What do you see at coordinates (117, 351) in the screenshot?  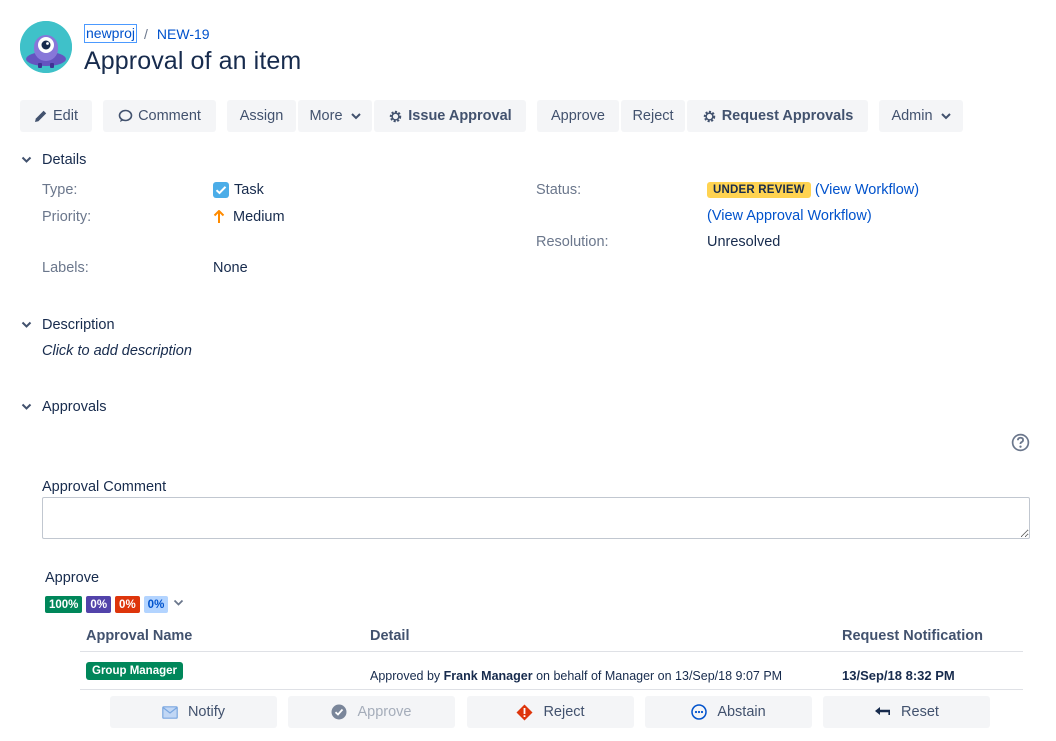 I see `description-placeholder: Click to add description` at bounding box center [117, 351].